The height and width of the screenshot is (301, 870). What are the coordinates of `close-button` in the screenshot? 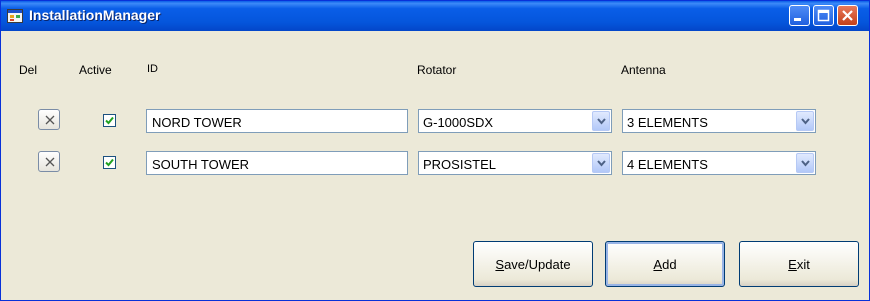 It's located at (847, 15).